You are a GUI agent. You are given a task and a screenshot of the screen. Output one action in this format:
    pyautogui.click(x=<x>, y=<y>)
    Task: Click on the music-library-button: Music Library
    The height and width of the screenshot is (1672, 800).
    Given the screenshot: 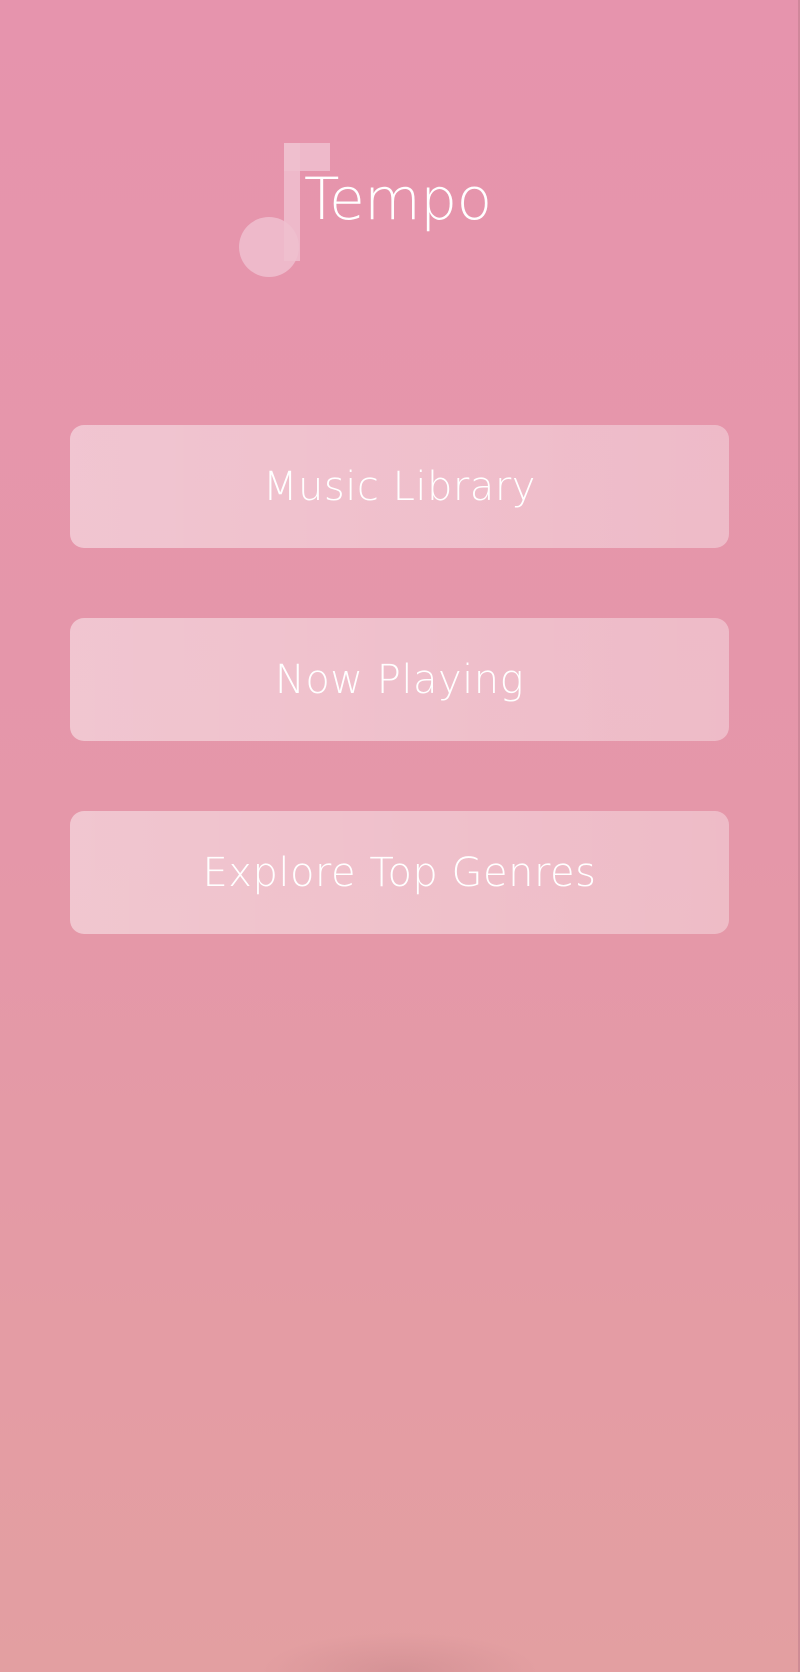 What is the action you would take?
    pyautogui.click(x=399, y=486)
    